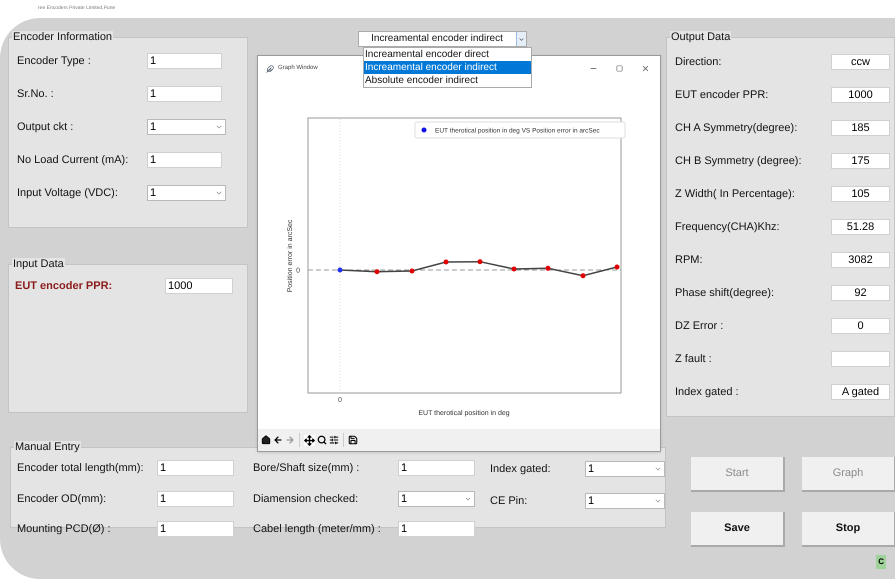 The width and height of the screenshot is (895, 579). Describe the element at coordinates (860, 161) in the screenshot. I see `input-field: 175` at that location.